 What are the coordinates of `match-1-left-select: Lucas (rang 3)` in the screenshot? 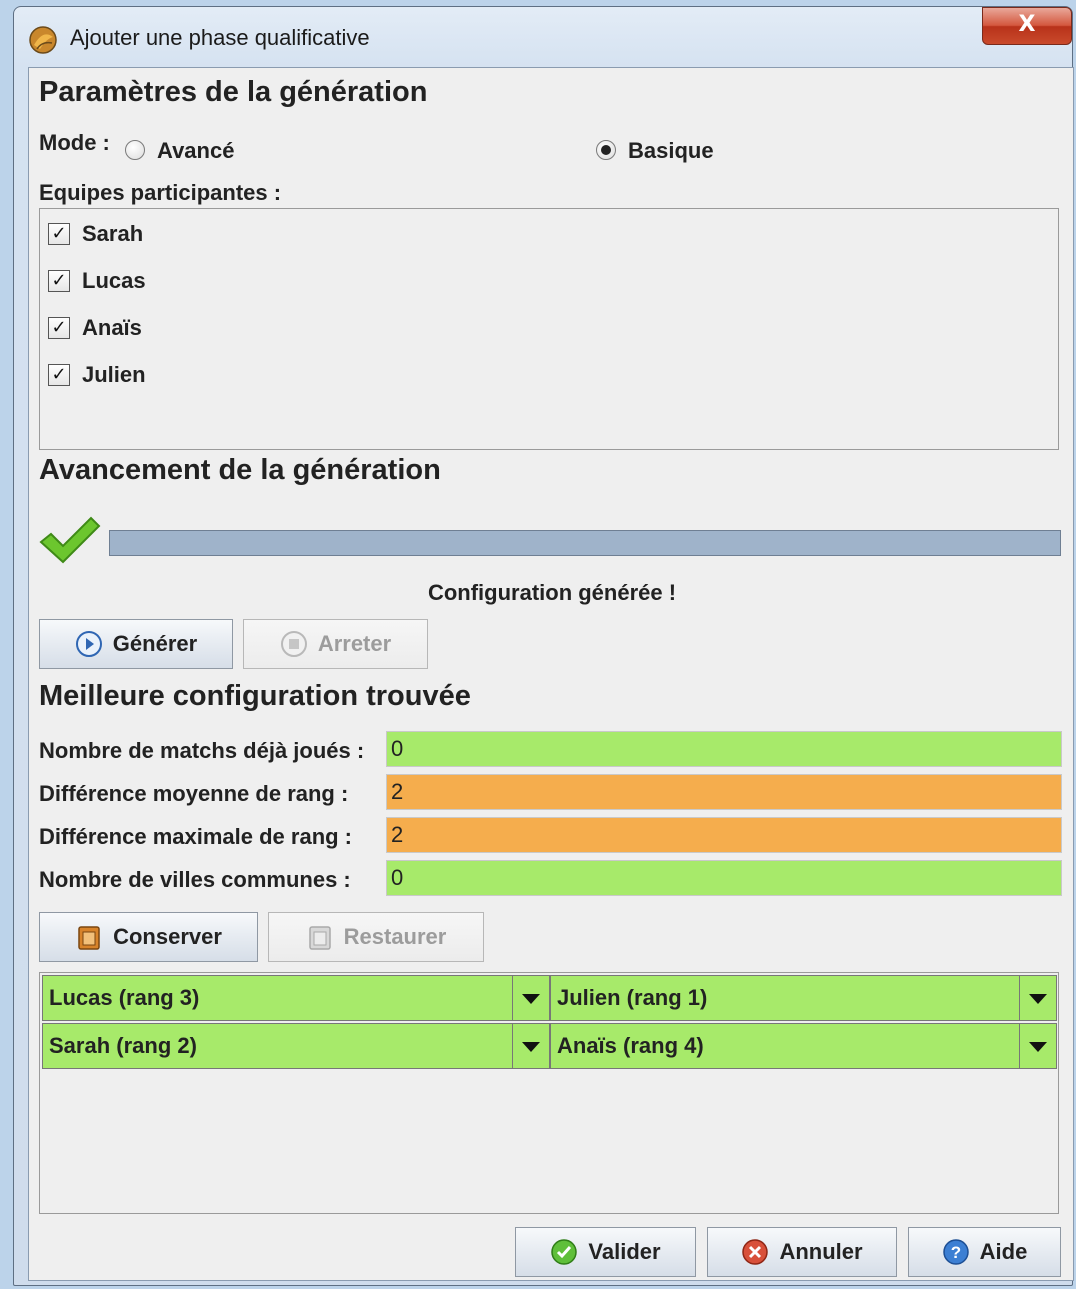 It's located at (296, 998).